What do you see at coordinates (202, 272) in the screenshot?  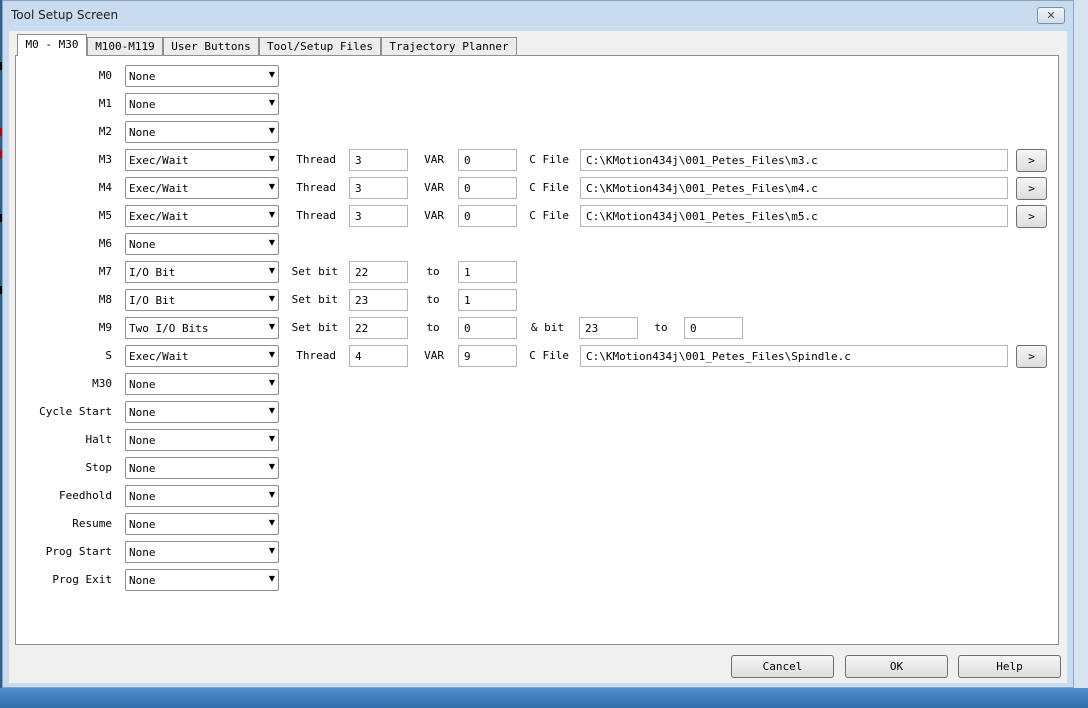 I see `action-select-m7: I/O Bit ▼` at bounding box center [202, 272].